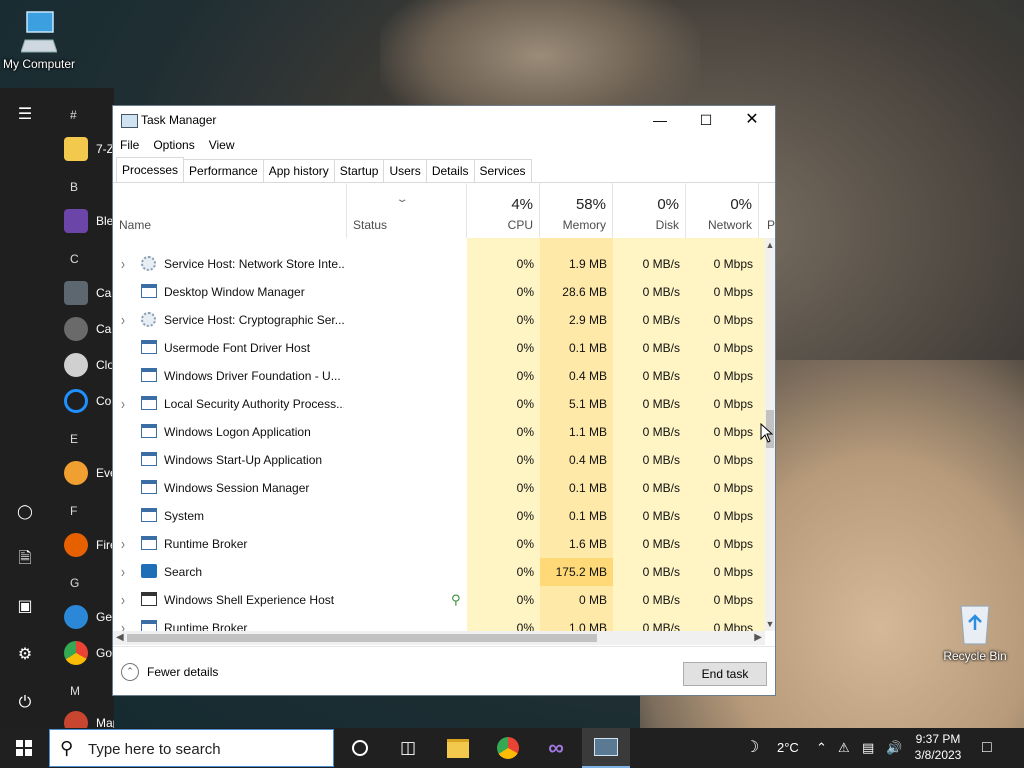  What do you see at coordinates (576, 210) in the screenshot?
I see `column-header-memory: 58% Memory` at bounding box center [576, 210].